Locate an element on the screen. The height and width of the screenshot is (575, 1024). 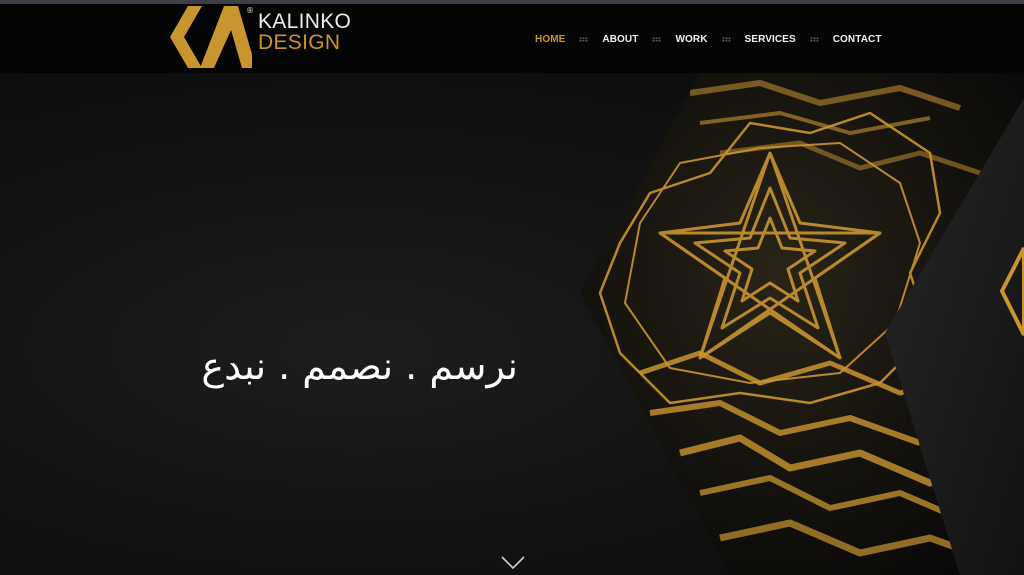
main-nav: HOME ABOUT WORK SERVICES CONTACT is located at coordinates (708, 39).